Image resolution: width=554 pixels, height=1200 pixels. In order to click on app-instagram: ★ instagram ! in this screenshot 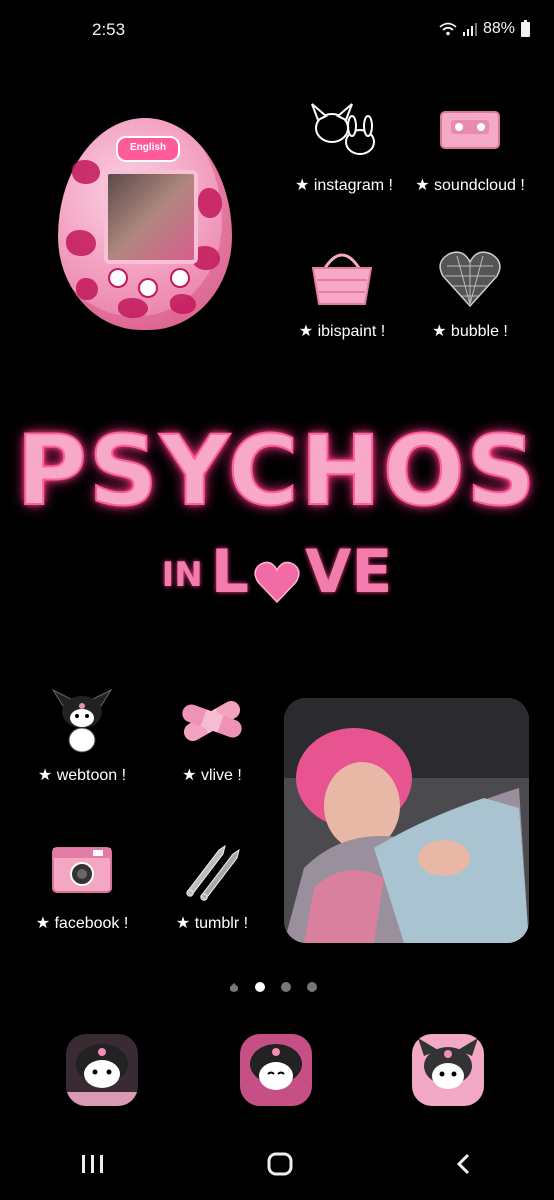, I will do `click(344, 146)`.